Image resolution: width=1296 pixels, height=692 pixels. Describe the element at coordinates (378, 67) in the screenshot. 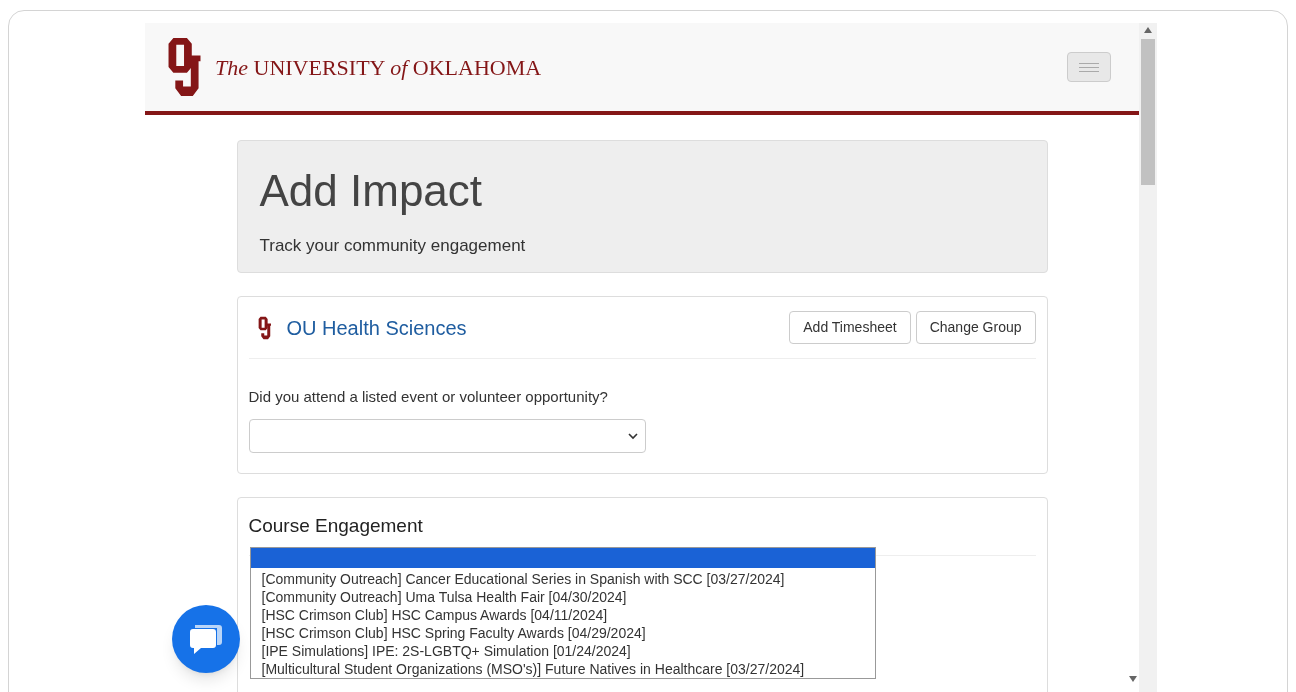

I see `university-wordmark: The UNIVERSITY of OKLAHOMA` at that location.